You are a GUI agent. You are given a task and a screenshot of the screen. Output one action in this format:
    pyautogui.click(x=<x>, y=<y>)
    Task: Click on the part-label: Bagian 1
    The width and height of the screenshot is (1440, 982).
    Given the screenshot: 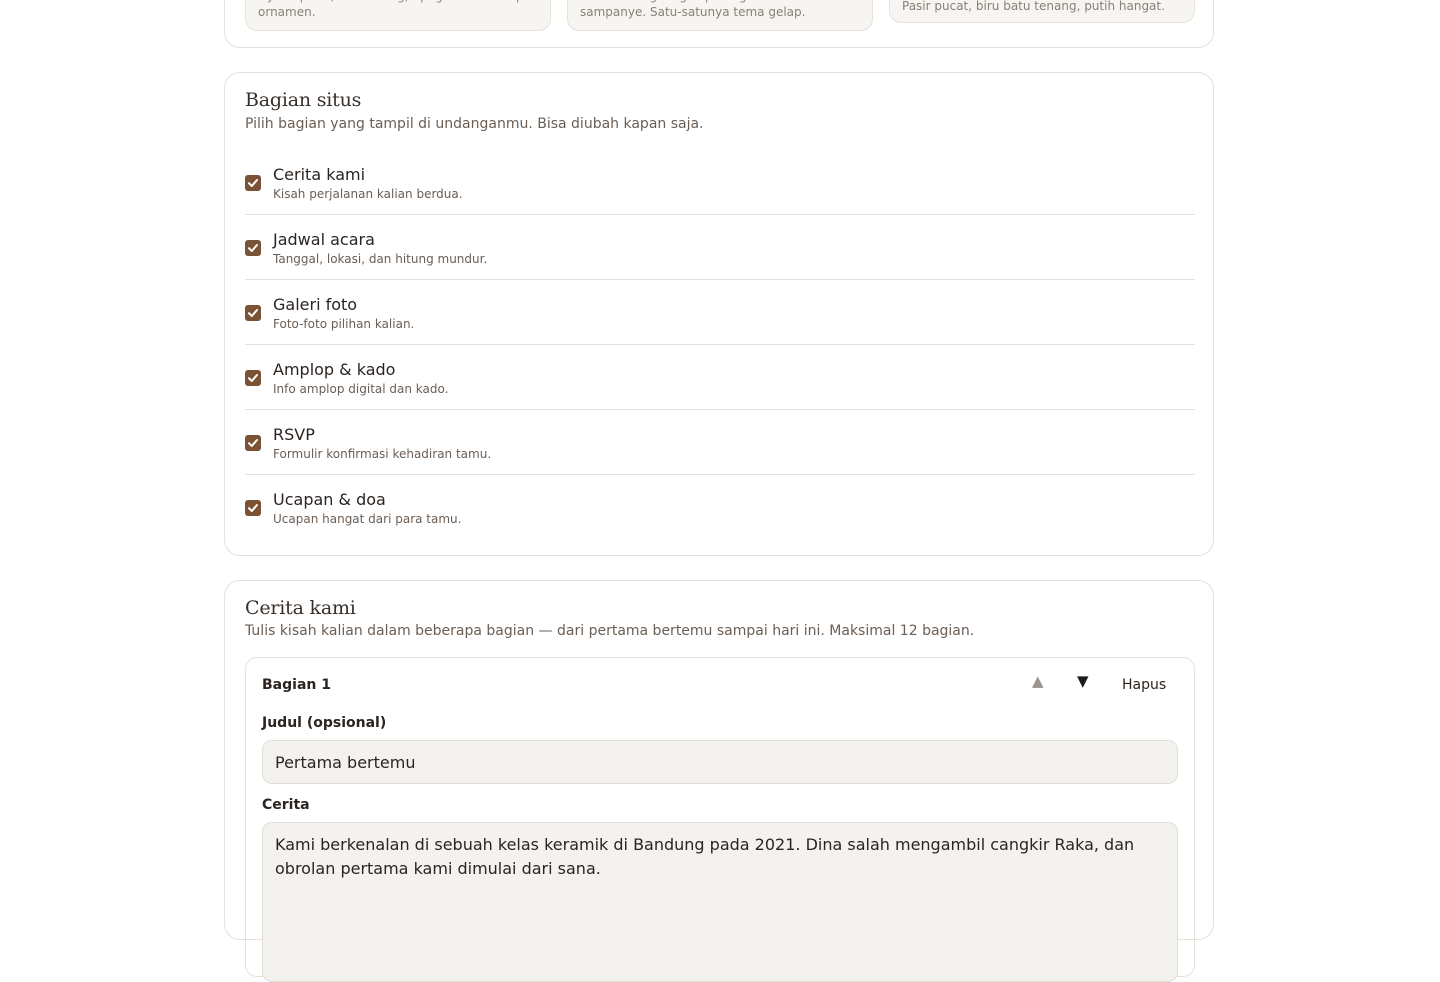 What is the action you would take?
    pyautogui.click(x=296, y=685)
    